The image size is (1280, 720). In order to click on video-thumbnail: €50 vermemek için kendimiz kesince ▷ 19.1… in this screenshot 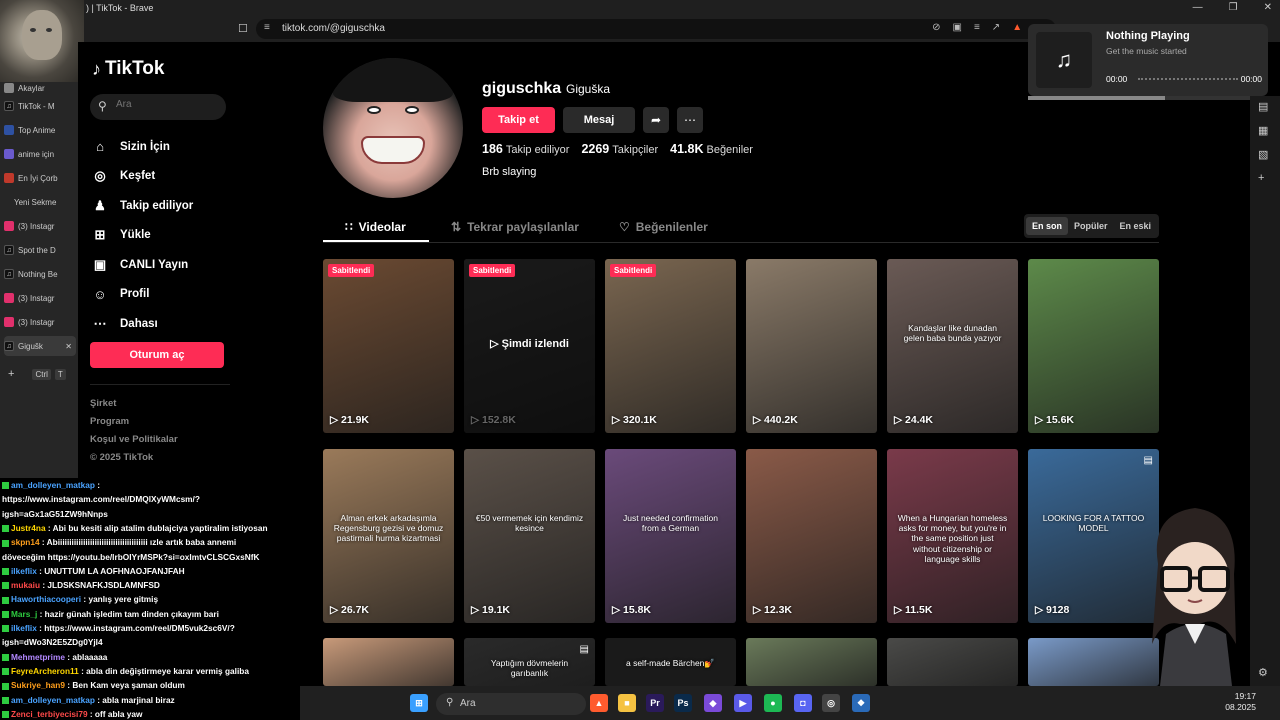, I will do `click(529, 536)`.